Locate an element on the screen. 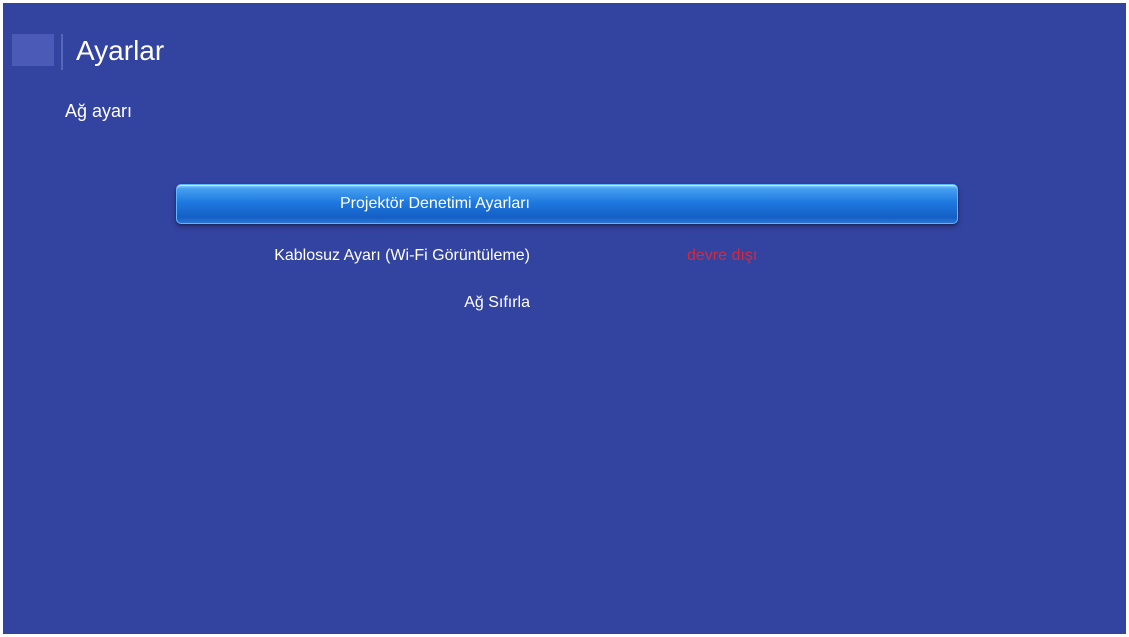  page-subtitle: Ağ ayarı is located at coordinates (99, 111).